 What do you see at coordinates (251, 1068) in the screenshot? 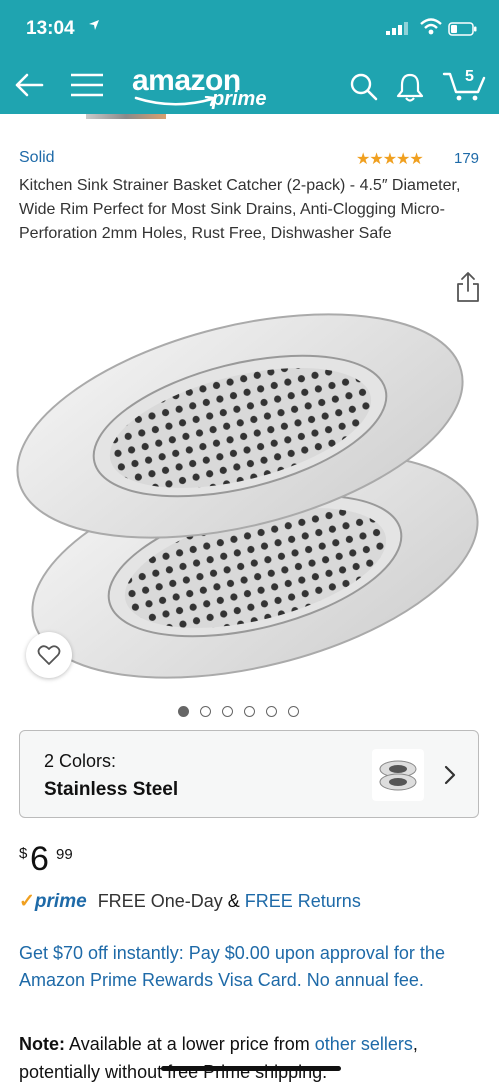
I see `home-indicator` at bounding box center [251, 1068].